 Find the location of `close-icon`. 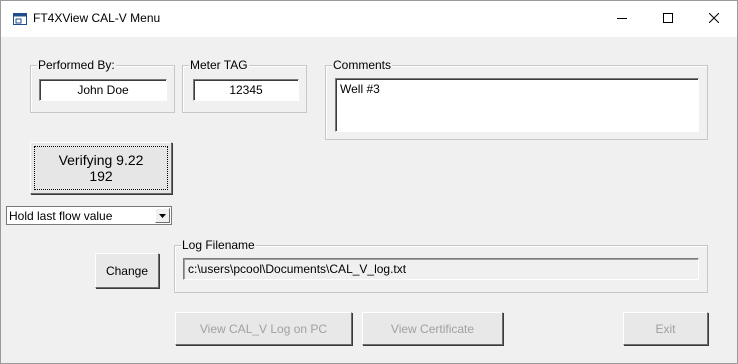

close-icon is located at coordinates (714, 19).